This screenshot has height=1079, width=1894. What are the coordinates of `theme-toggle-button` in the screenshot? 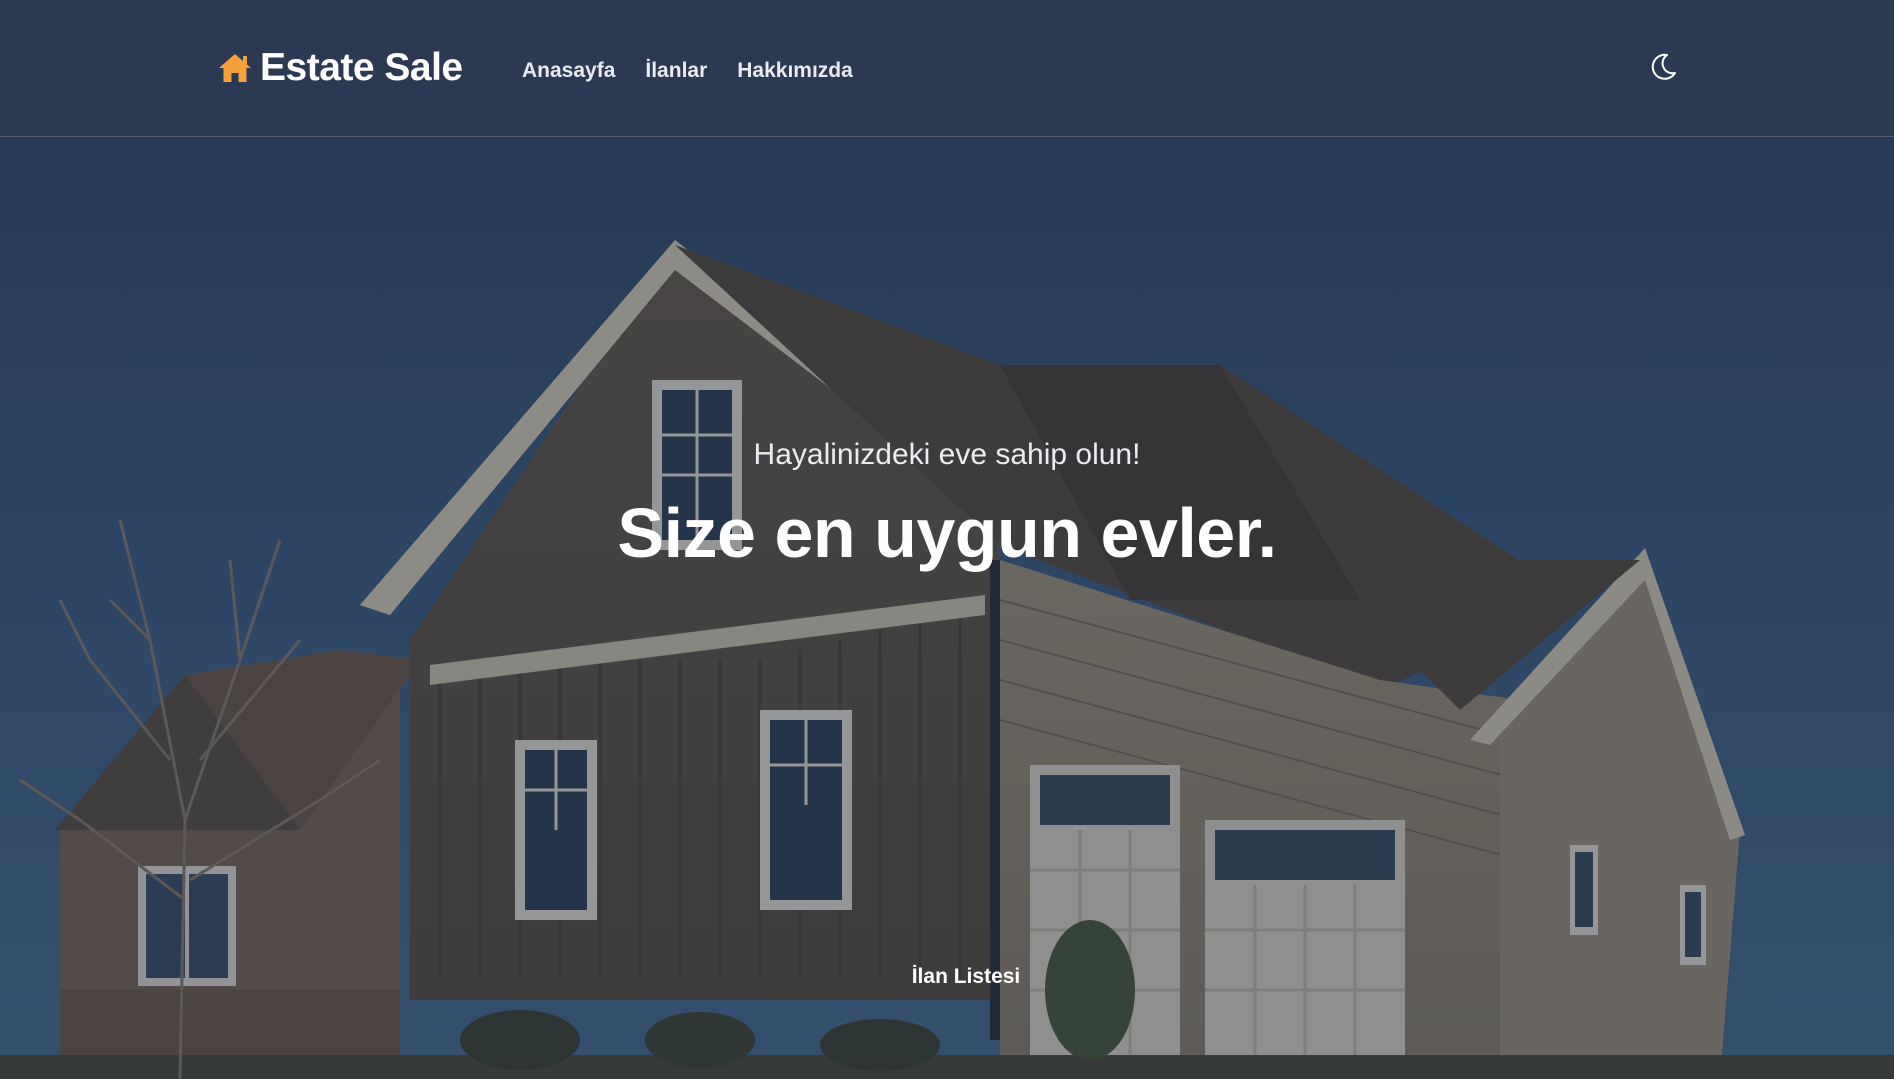 It's located at (1663, 67).